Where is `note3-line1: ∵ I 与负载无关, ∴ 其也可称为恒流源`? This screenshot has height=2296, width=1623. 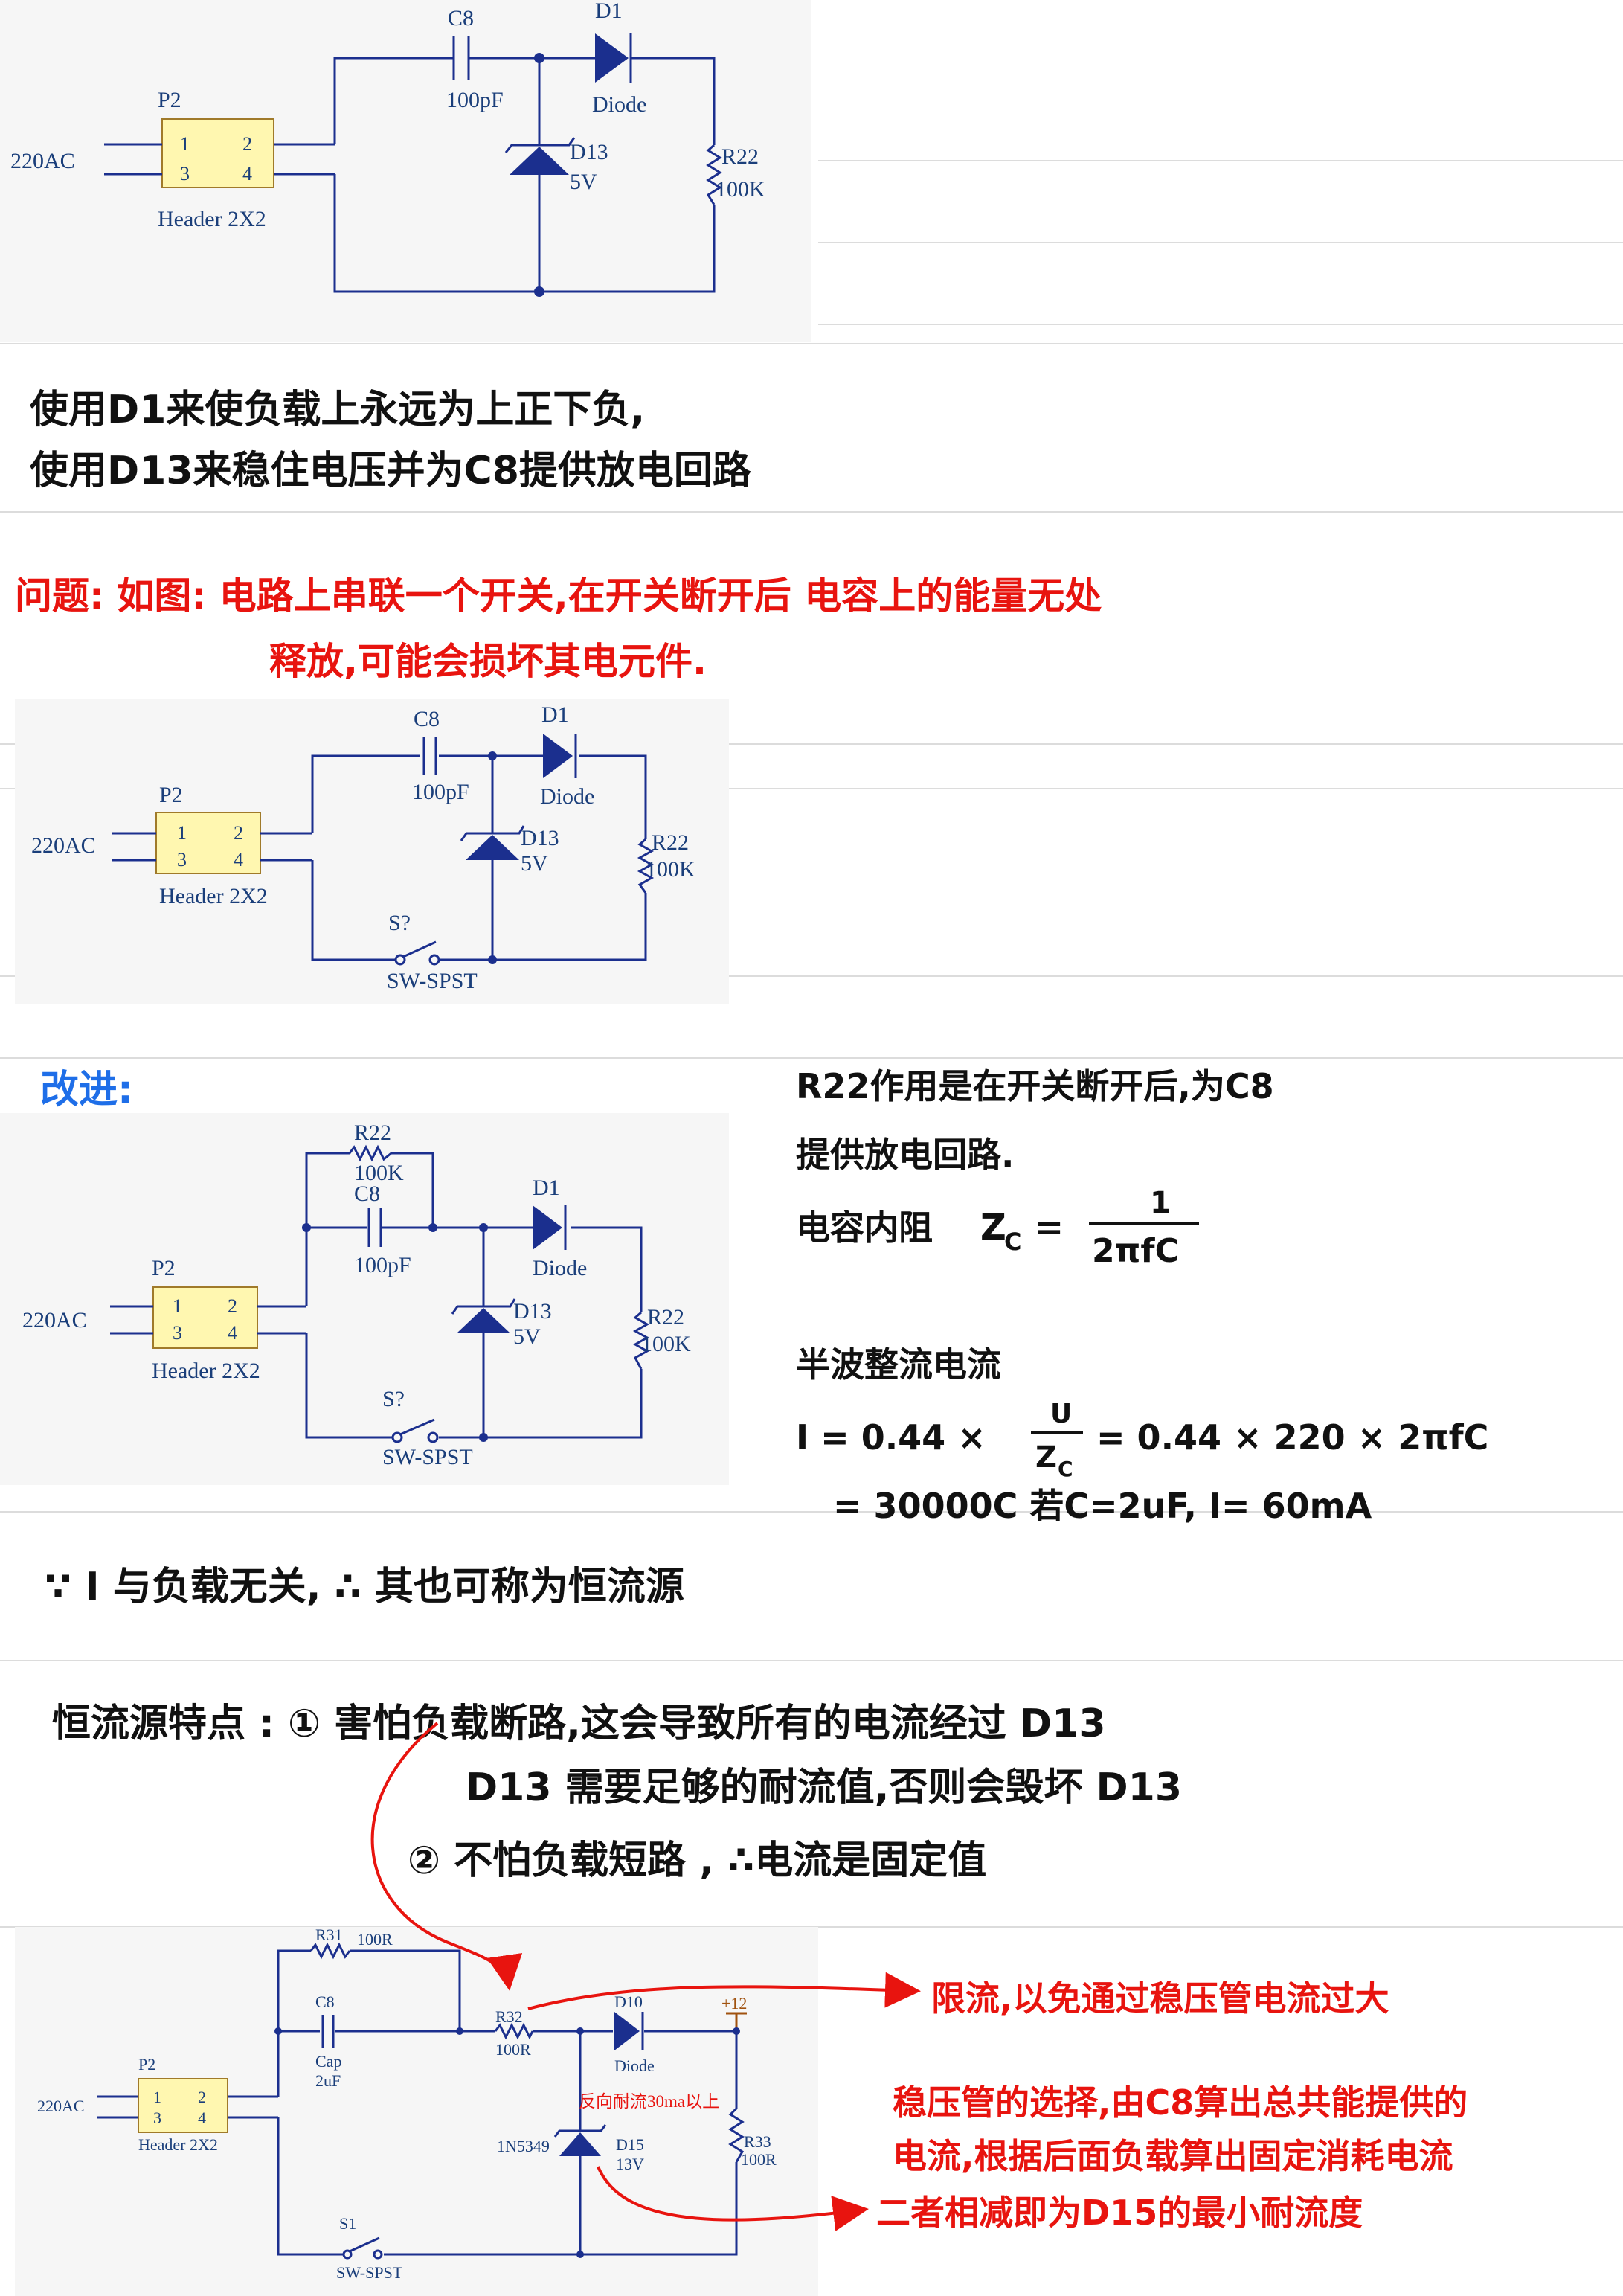
note3-line1: ∵ I 与负载无关, ∴ 其也可称为恒流源 is located at coordinates (364, 1587).